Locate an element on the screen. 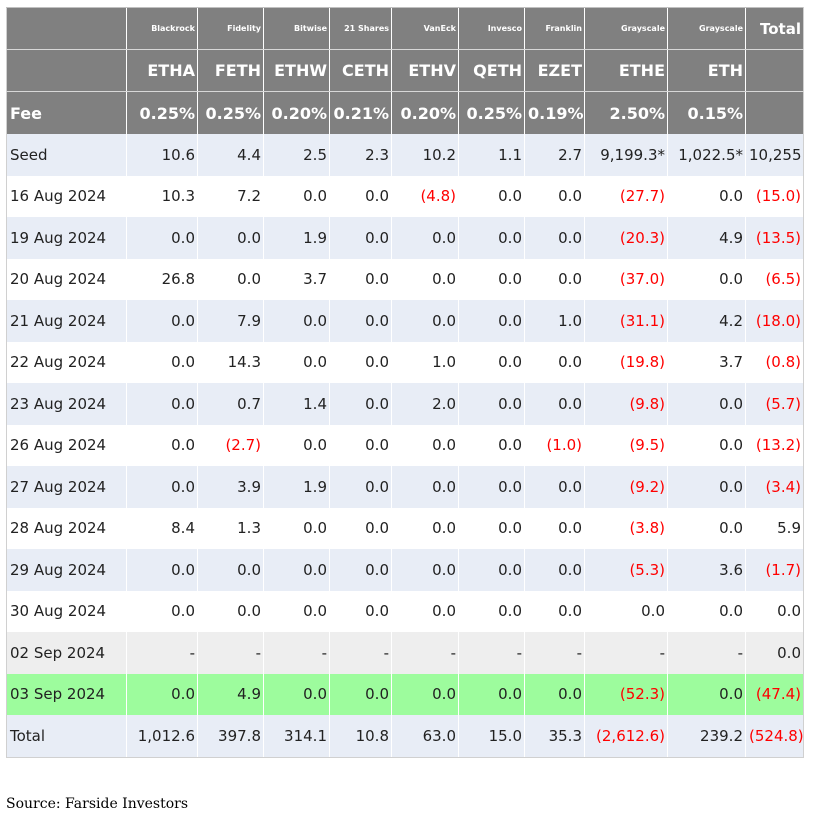  issuer-header-grayscale-eth: Grayscale is located at coordinates (706, 28).